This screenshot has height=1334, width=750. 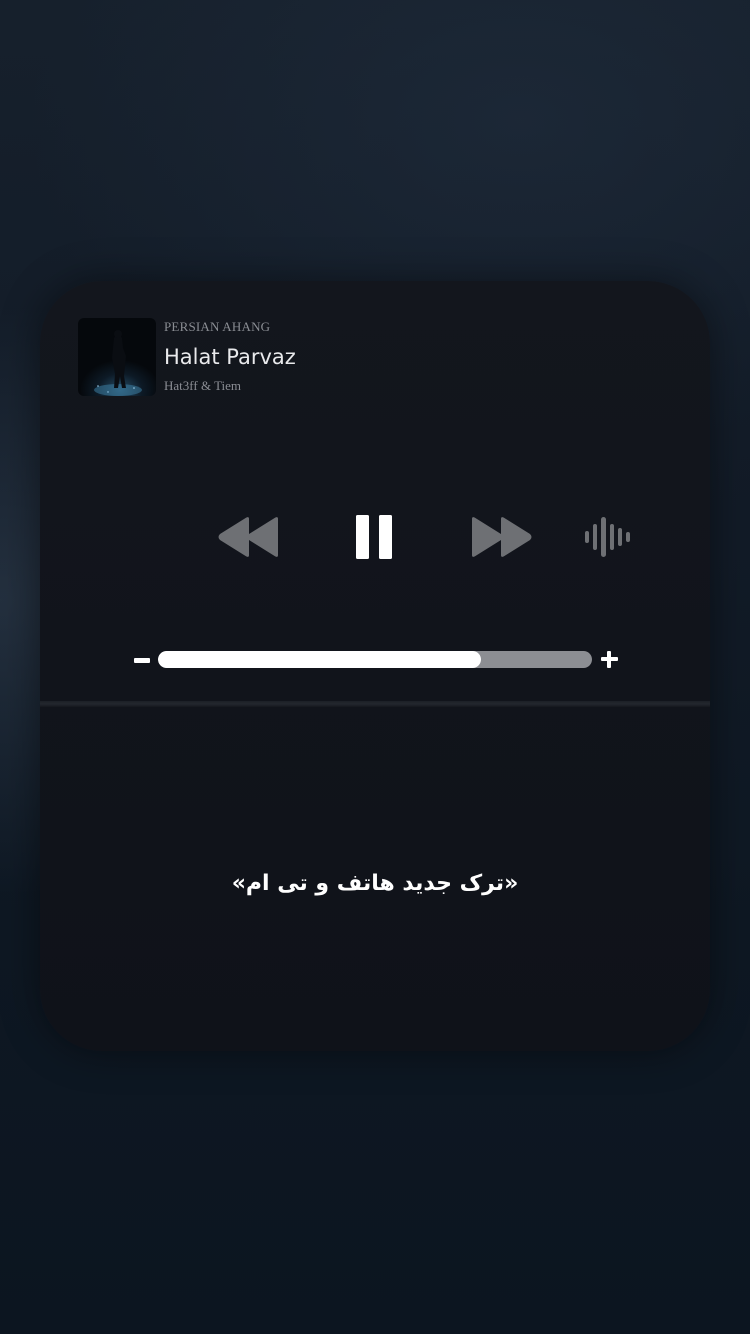 I want to click on pause-button, so click(x=375, y=537).